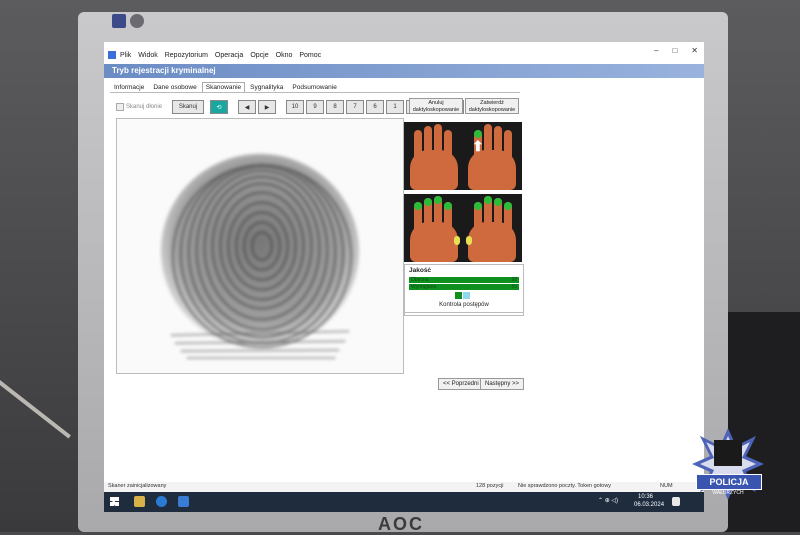  I want to click on cancel-fingerprinting-button: Anuluj daktyloskopowanie, so click(436, 106).